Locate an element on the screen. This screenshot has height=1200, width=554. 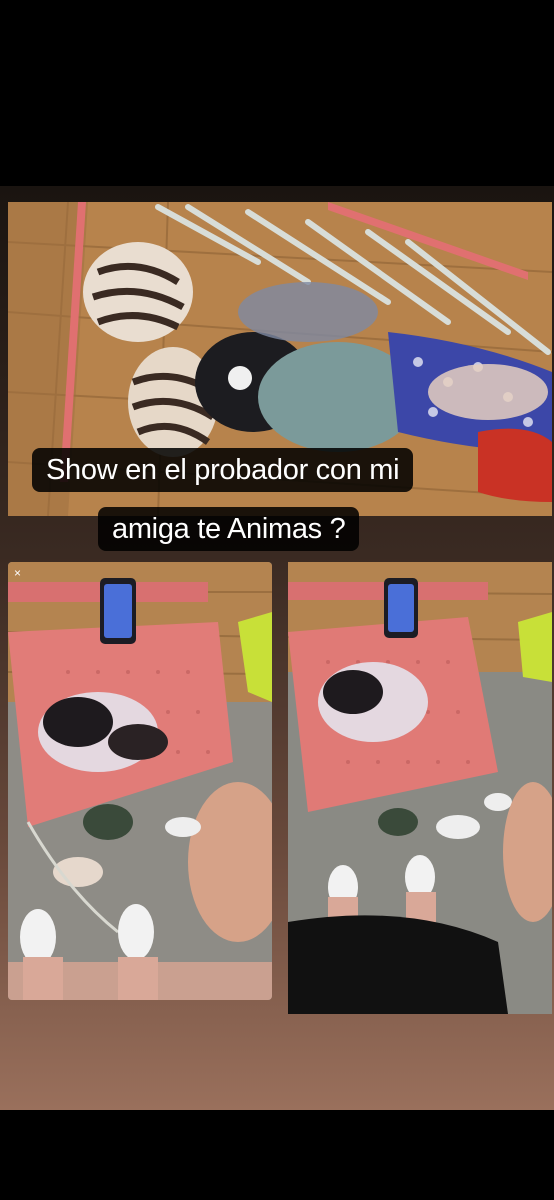
caption-line-2: amiga te Animas ? is located at coordinates (229, 529).